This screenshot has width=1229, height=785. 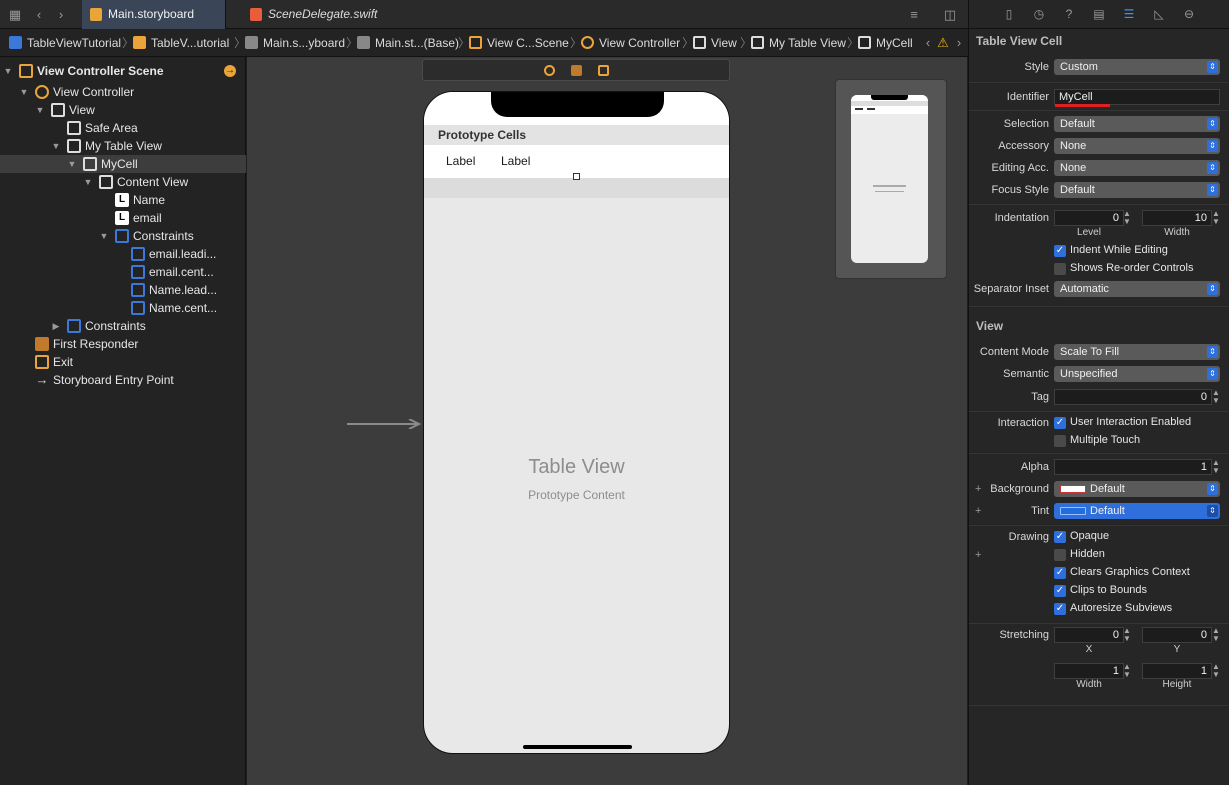 I want to click on outline-table-view: ▼ My Table View, so click(x=123, y=146).